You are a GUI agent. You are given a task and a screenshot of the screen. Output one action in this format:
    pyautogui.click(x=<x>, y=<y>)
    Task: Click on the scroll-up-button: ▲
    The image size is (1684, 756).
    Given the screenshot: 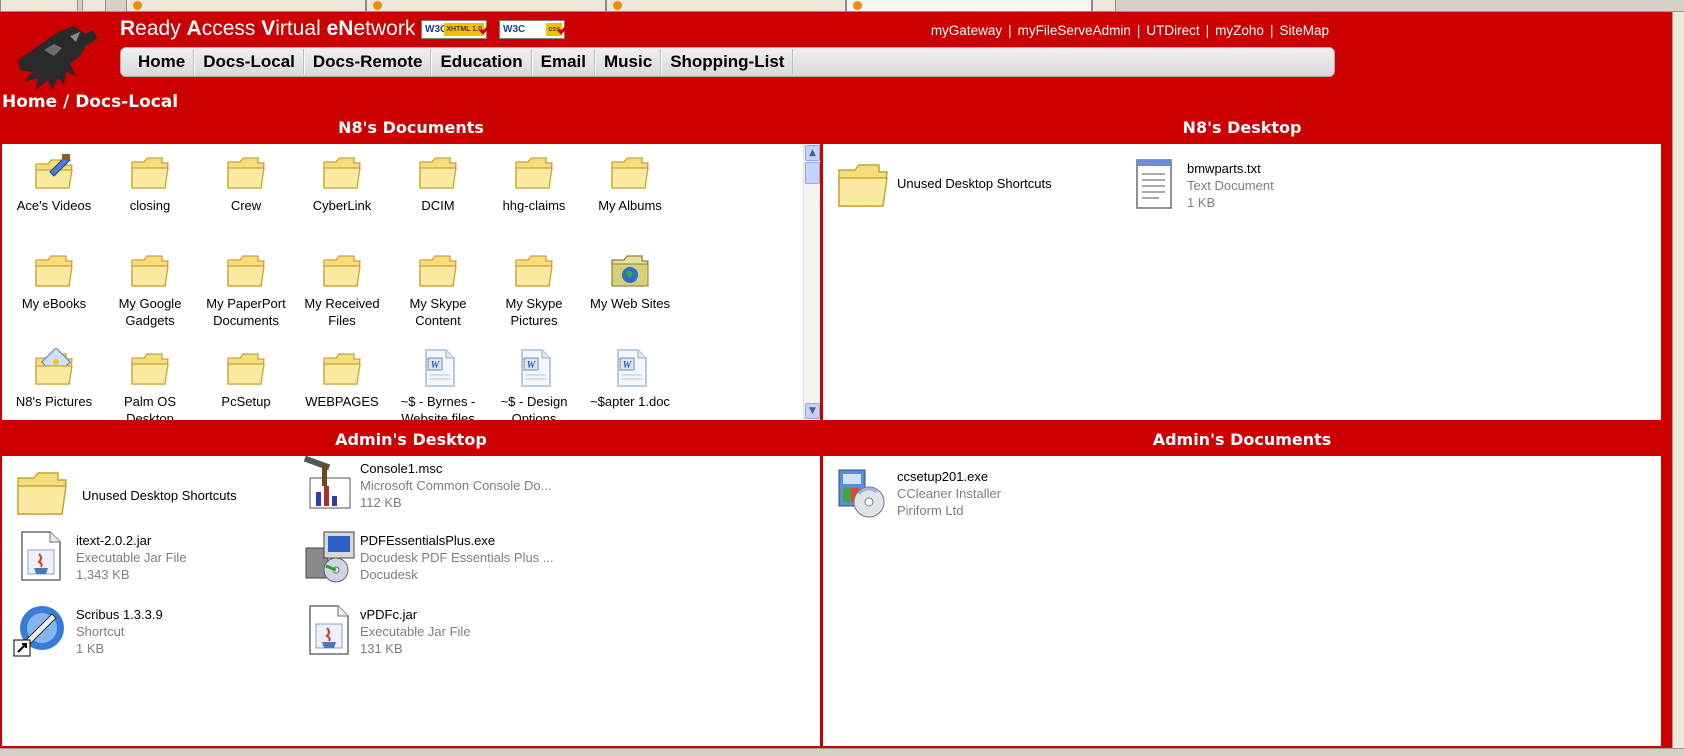 What is the action you would take?
    pyautogui.click(x=812, y=153)
    